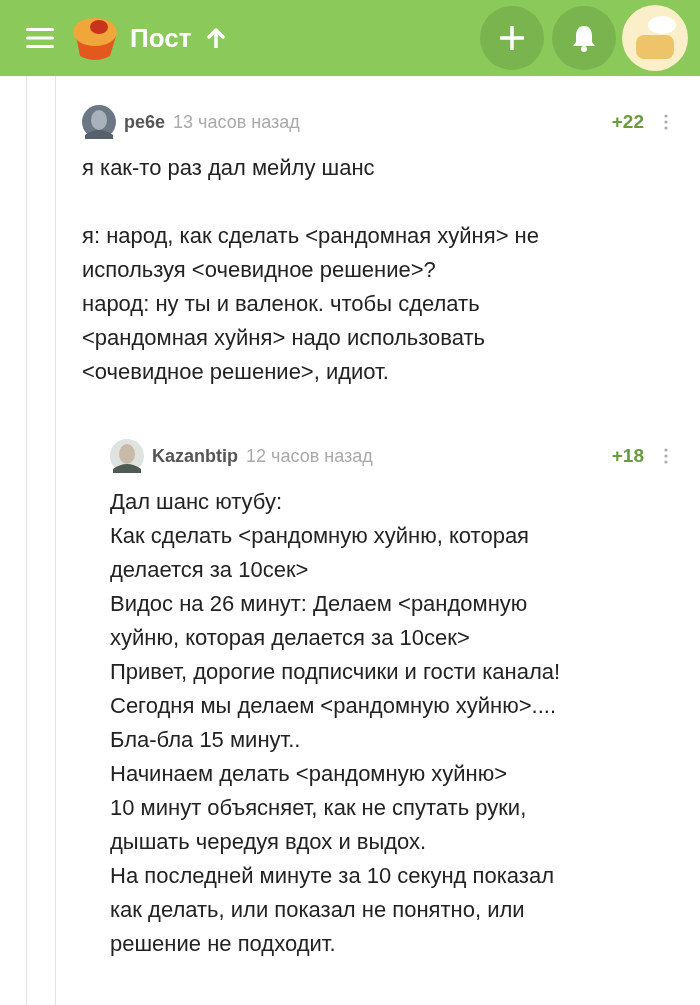  Describe the element at coordinates (229, 168) in the screenshot. I see `comment-text-line: я как-то раз дал мейлу шанс` at that location.